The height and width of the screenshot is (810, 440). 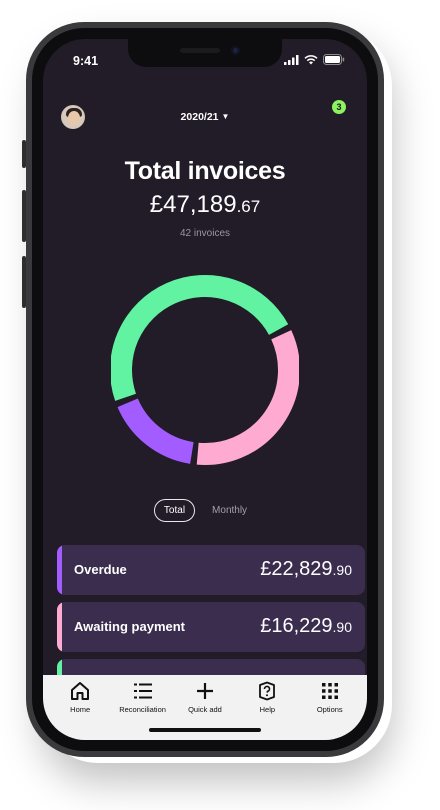 What do you see at coordinates (225, 116) in the screenshot?
I see `chevron-down-icon: ▼` at bounding box center [225, 116].